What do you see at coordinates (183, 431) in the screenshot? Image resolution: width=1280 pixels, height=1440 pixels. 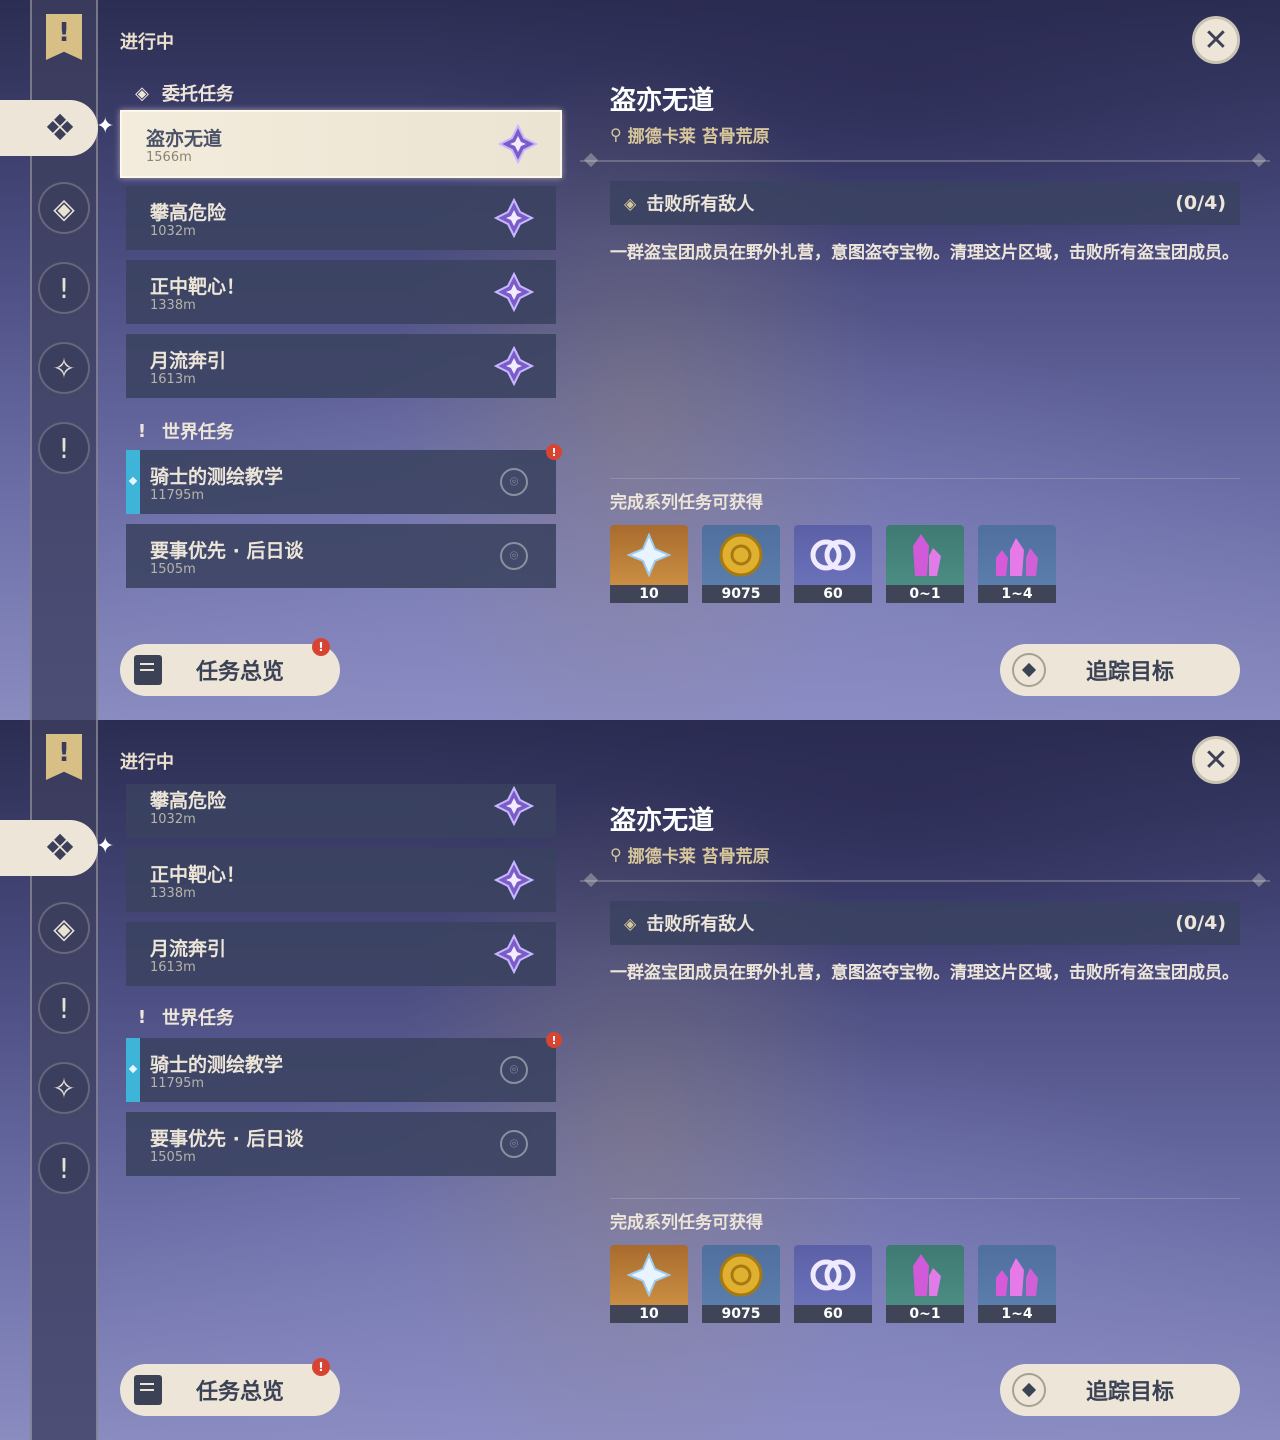 I see `world-group-heading: ! 世界任务` at bounding box center [183, 431].